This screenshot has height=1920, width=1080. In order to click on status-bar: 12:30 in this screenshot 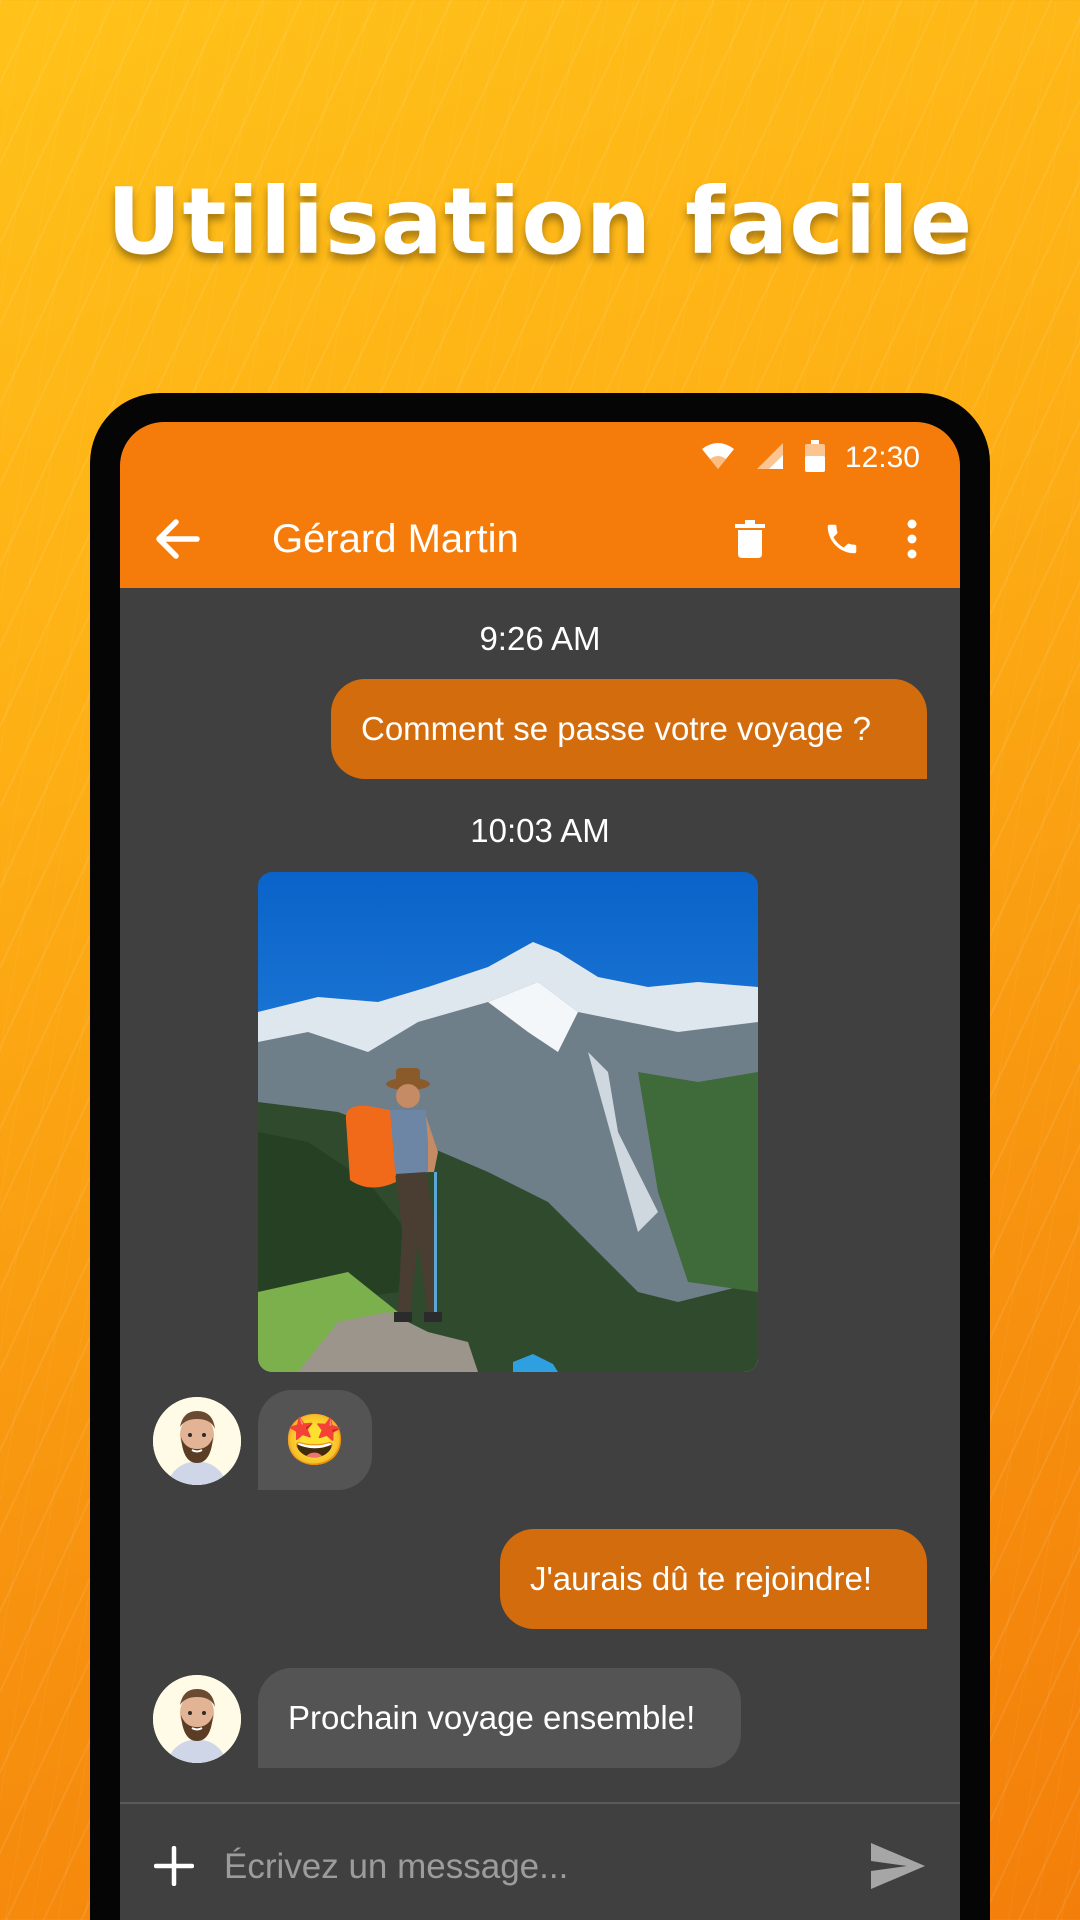, I will do `click(810, 458)`.